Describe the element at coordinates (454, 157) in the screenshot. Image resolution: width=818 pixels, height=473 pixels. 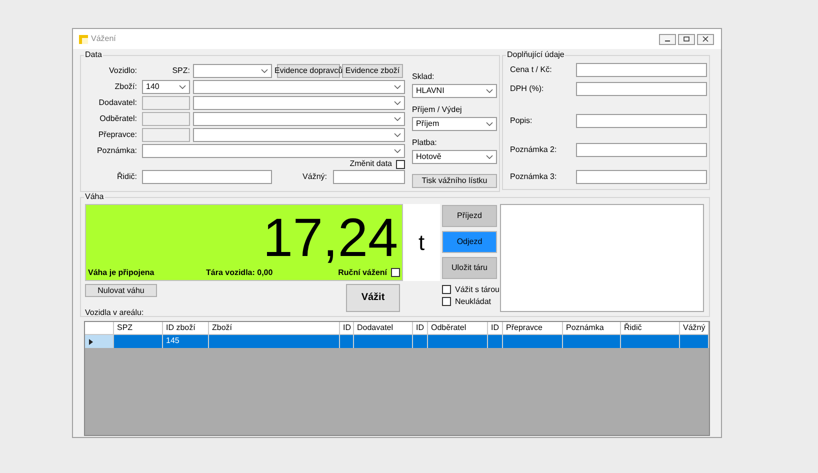
I see `combo-box: Hotově` at that location.